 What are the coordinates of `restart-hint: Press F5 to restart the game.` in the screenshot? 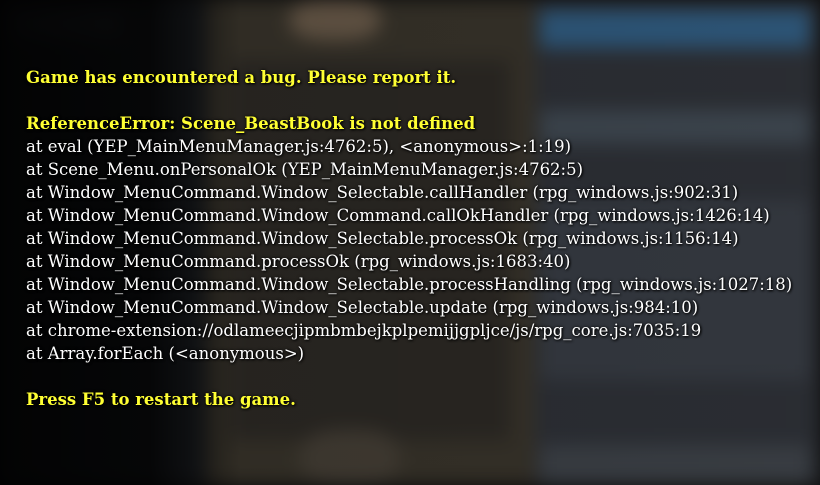 It's located at (161, 399).